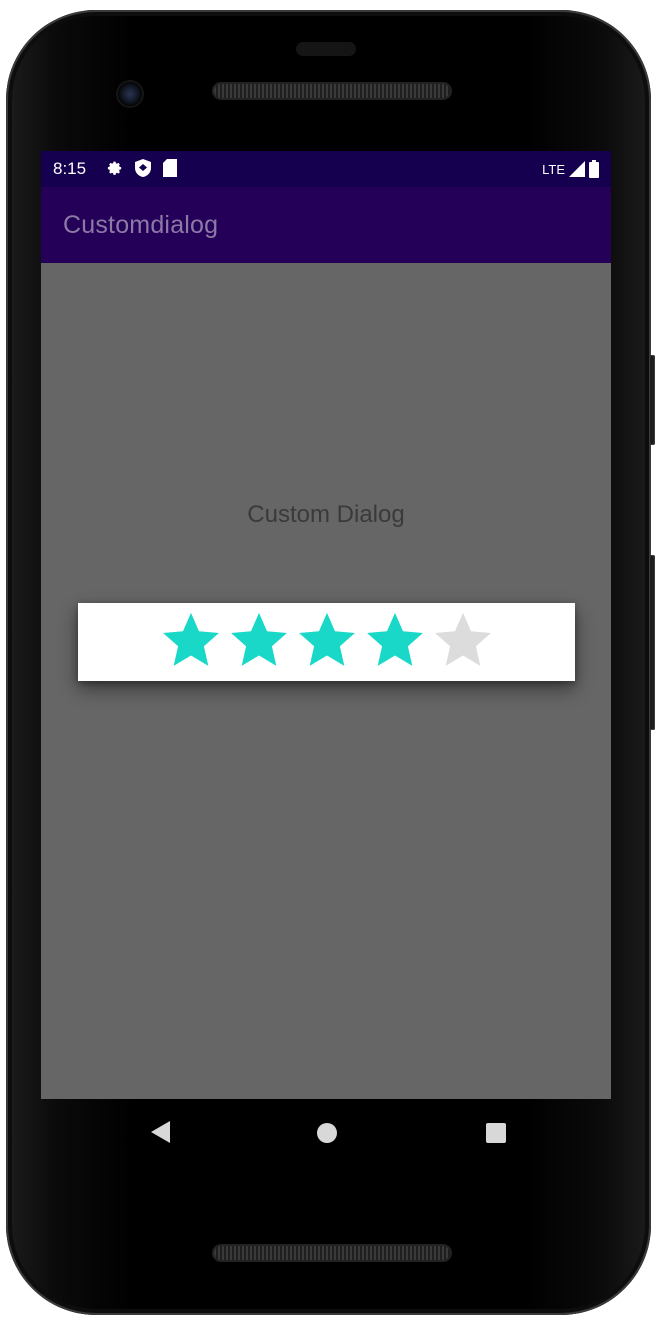  Describe the element at coordinates (114, 168) in the screenshot. I see `settings-icon` at that location.